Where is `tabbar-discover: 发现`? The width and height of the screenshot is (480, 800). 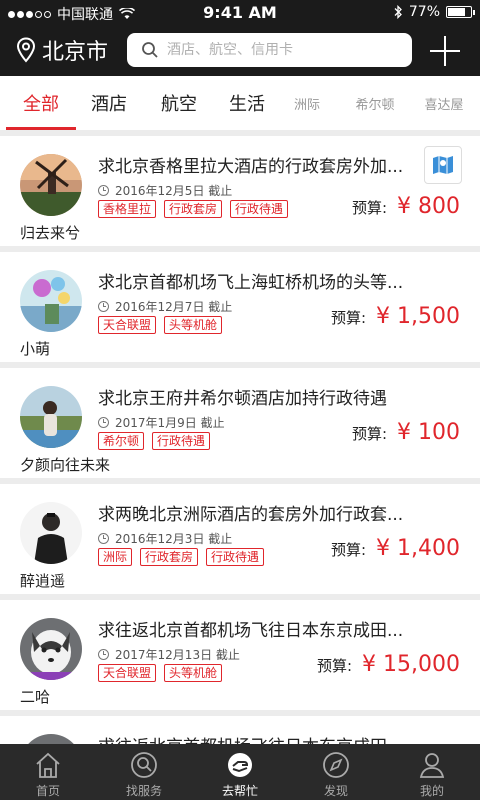 tabbar-discover: 发现 is located at coordinates (336, 772).